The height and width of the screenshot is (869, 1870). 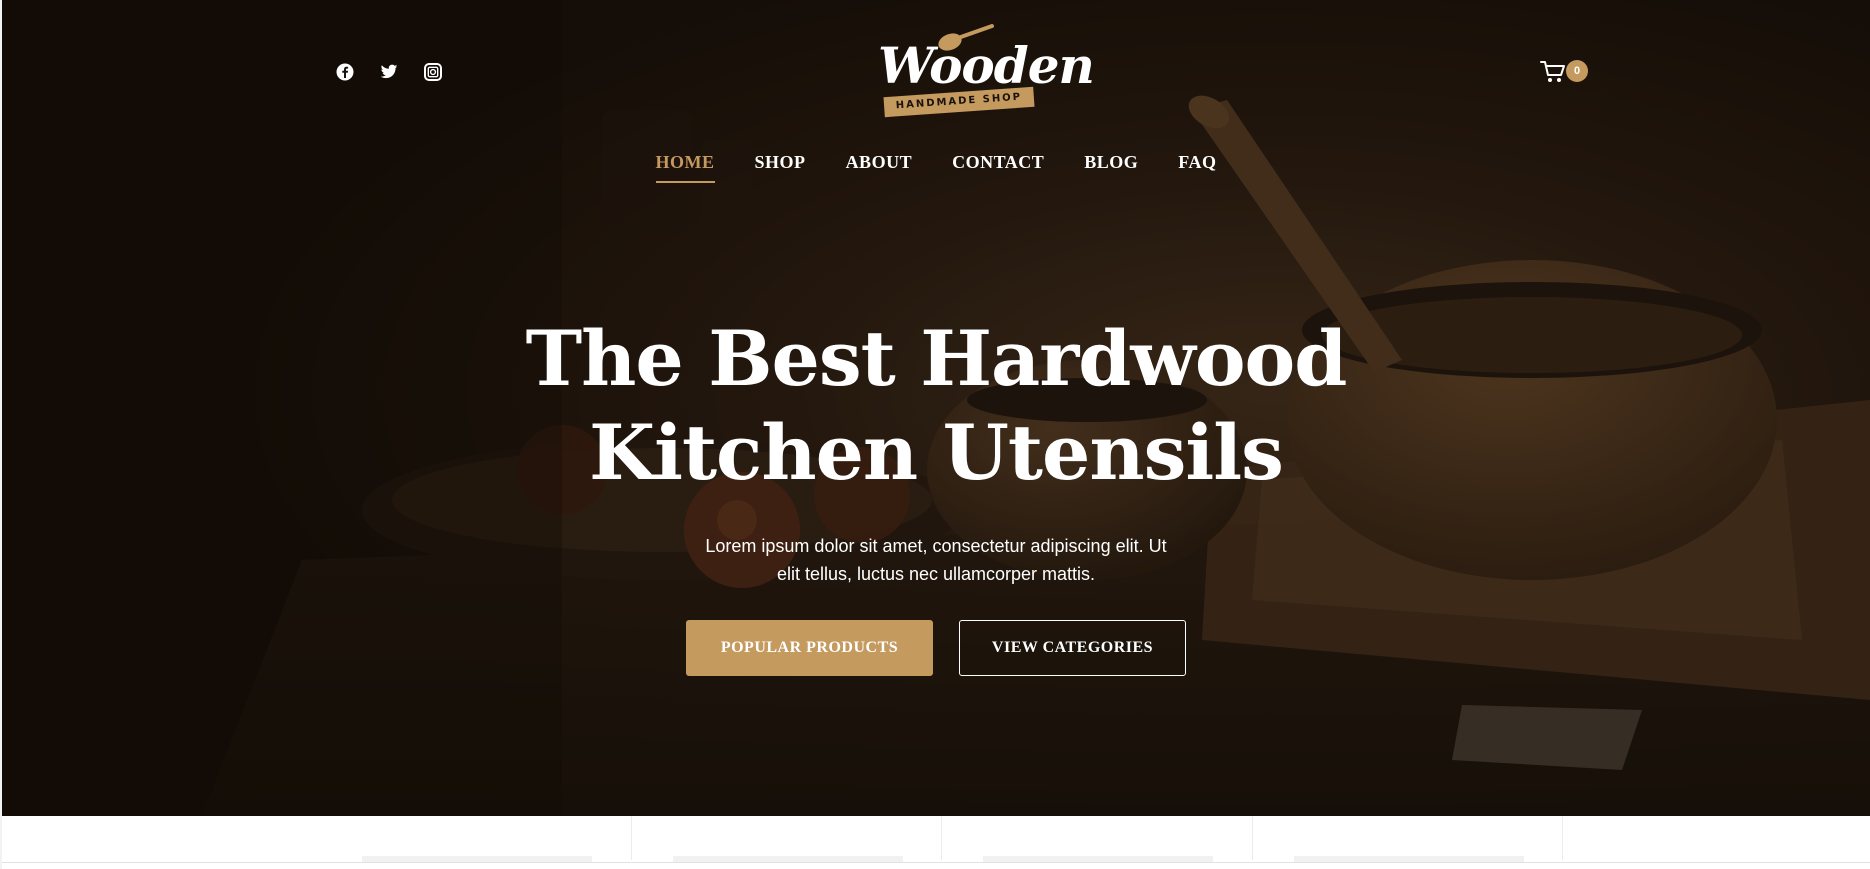 I want to click on nav-item-contact: CONTACT, so click(x=998, y=167).